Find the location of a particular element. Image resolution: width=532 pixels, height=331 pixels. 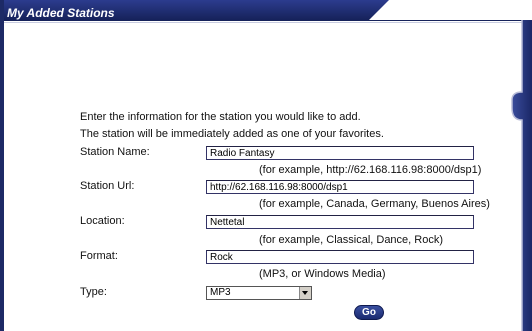

station-name-input is located at coordinates (340, 153).